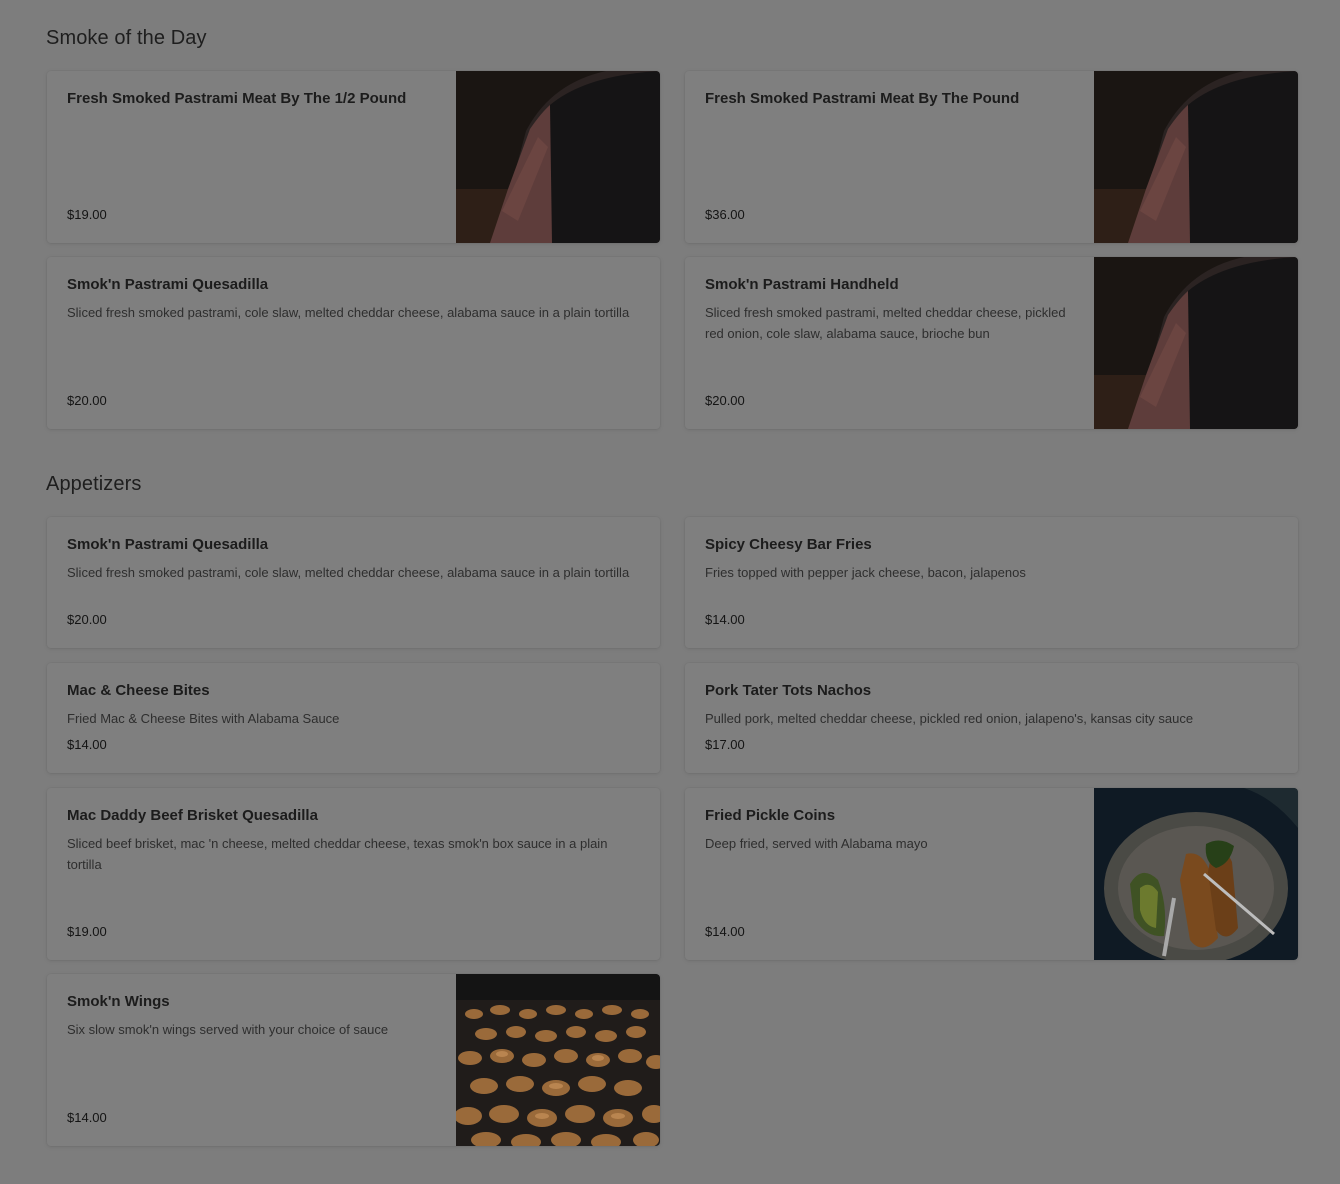  I want to click on menu-item-price: $36.00, so click(725, 214).